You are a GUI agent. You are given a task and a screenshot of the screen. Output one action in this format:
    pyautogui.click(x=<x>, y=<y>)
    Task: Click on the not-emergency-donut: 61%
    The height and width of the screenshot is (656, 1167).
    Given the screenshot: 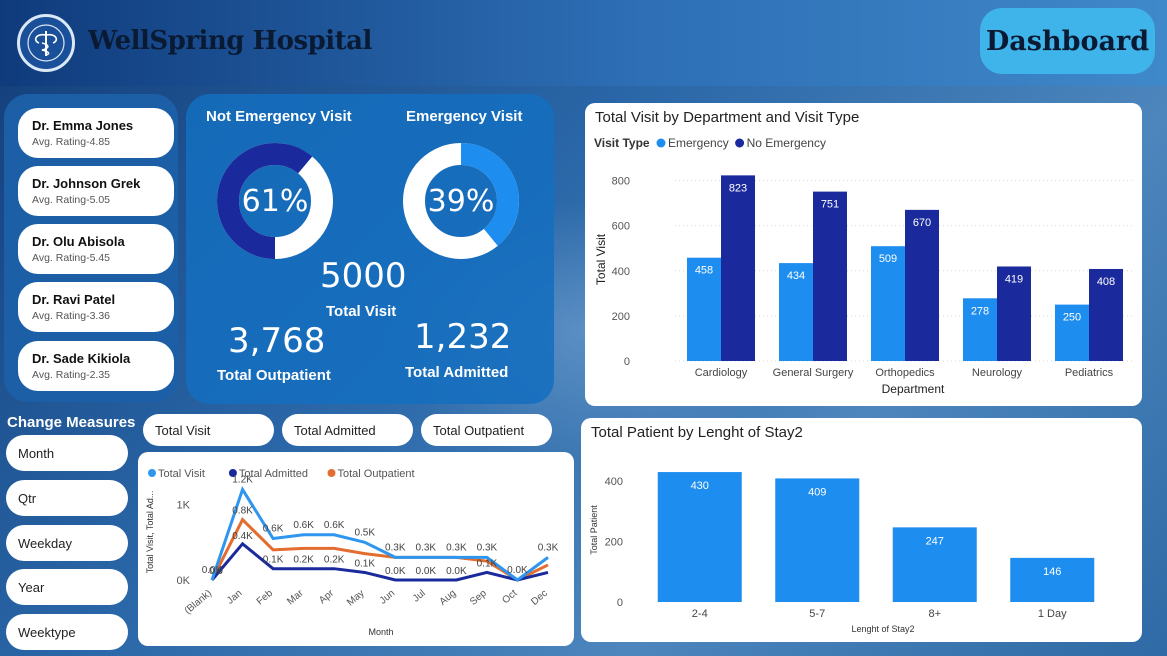 What is the action you would take?
    pyautogui.click(x=275, y=201)
    